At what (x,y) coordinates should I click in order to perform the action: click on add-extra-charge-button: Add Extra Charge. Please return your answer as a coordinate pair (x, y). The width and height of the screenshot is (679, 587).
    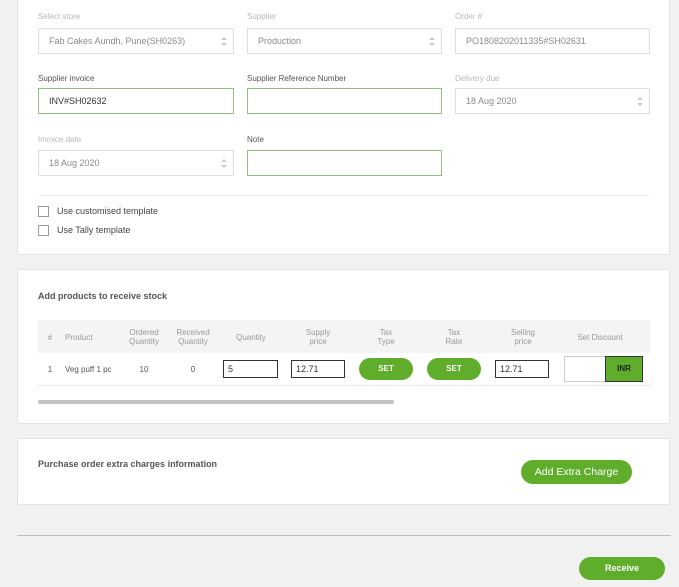
    Looking at the image, I should click on (576, 472).